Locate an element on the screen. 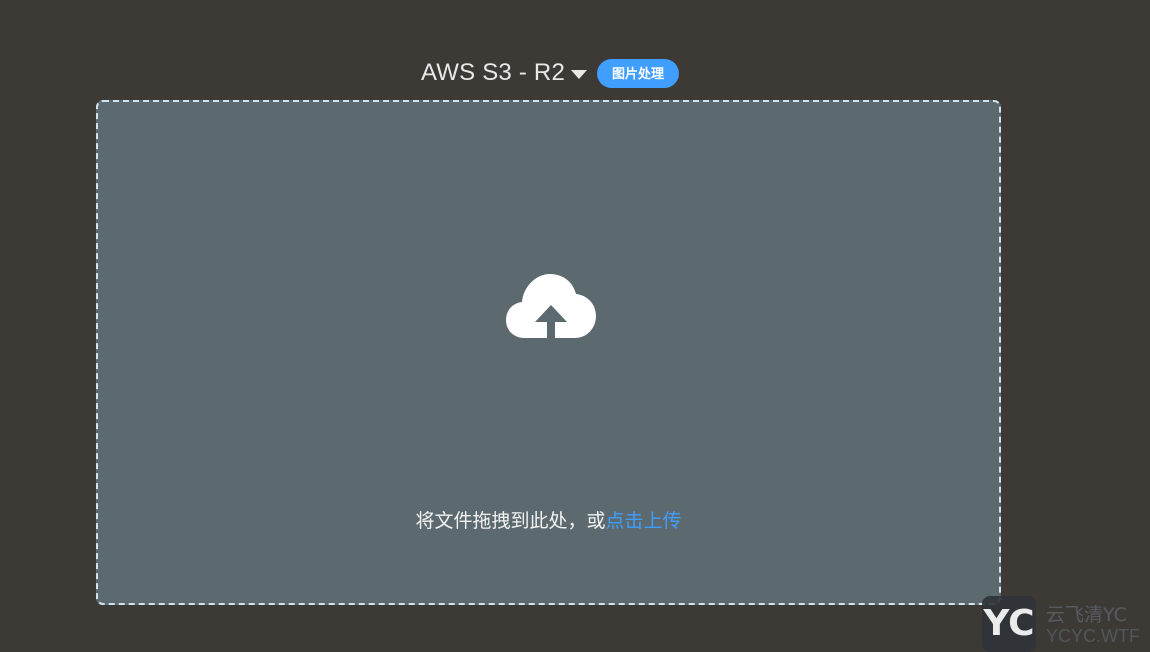 The height and width of the screenshot is (652, 1150). storage-name-label: AWS S3 - R2 is located at coordinates (492, 72).